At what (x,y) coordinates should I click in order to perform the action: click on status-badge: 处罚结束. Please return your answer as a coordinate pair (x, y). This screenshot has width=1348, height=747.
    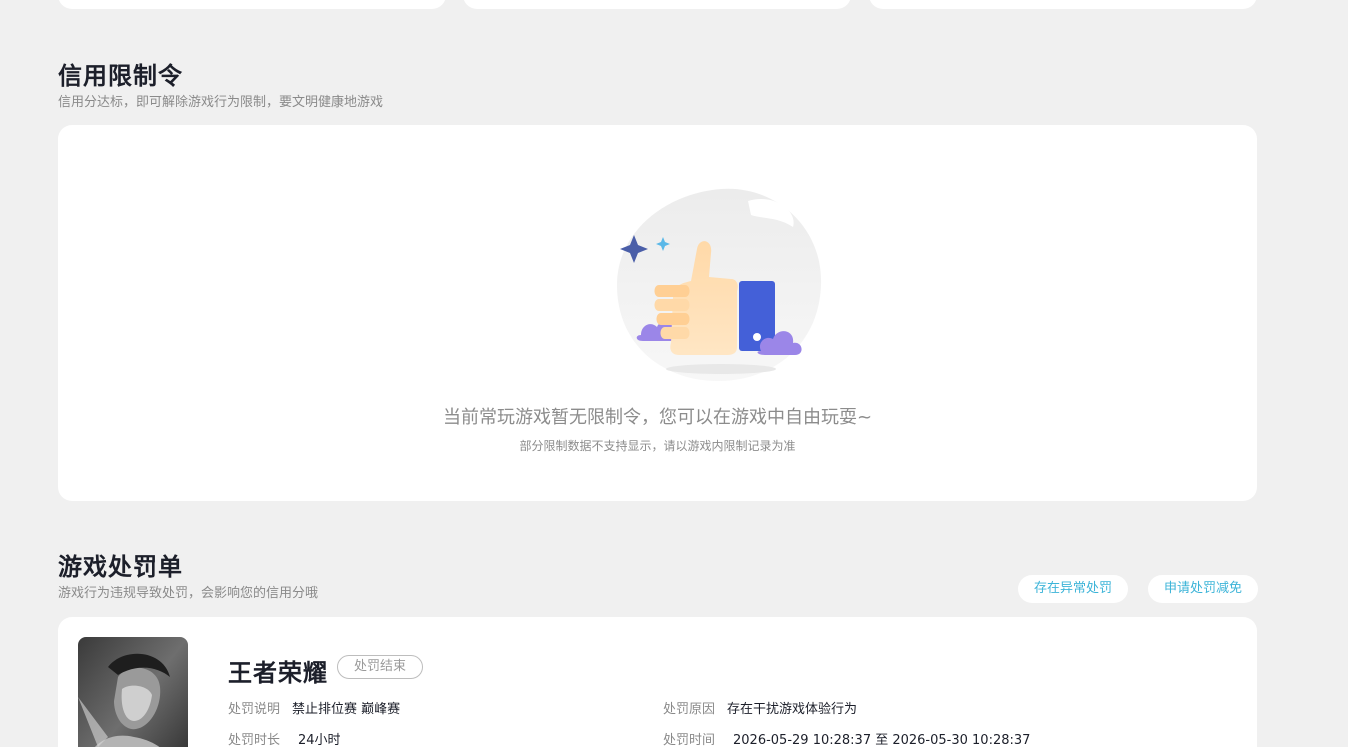
    Looking at the image, I should click on (380, 667).